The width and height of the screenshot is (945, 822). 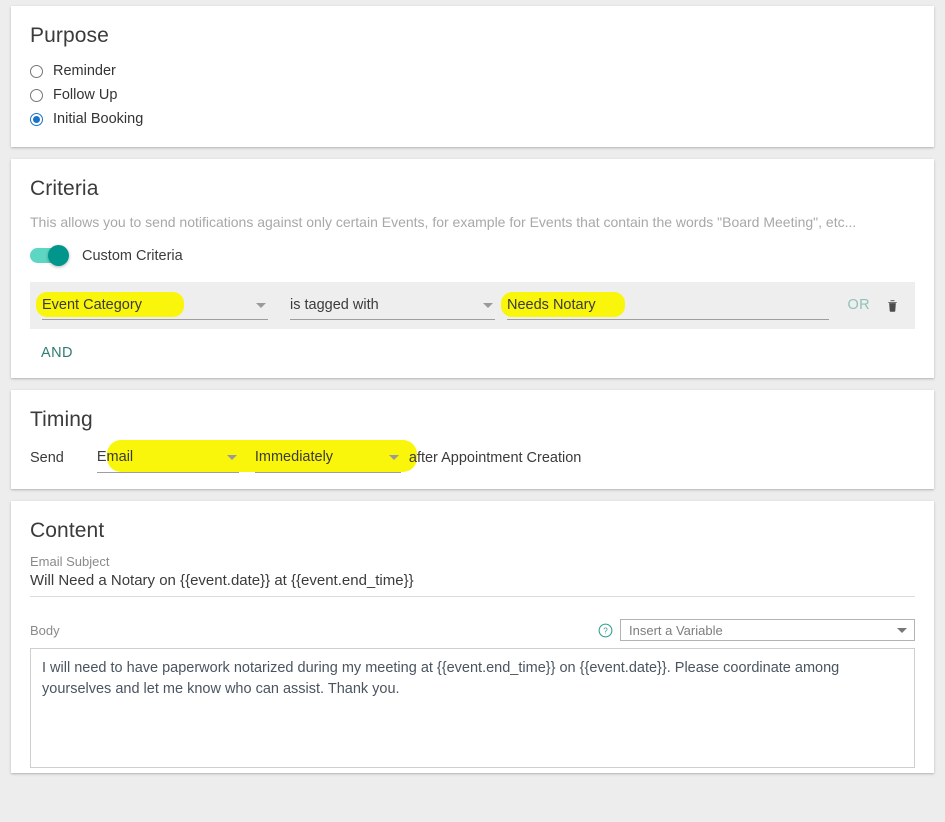 What do you see at coordinates (551, 304) in the screenshot?
I see `criteria-value-value: Needs Notary` at bounding box center [551, 304].